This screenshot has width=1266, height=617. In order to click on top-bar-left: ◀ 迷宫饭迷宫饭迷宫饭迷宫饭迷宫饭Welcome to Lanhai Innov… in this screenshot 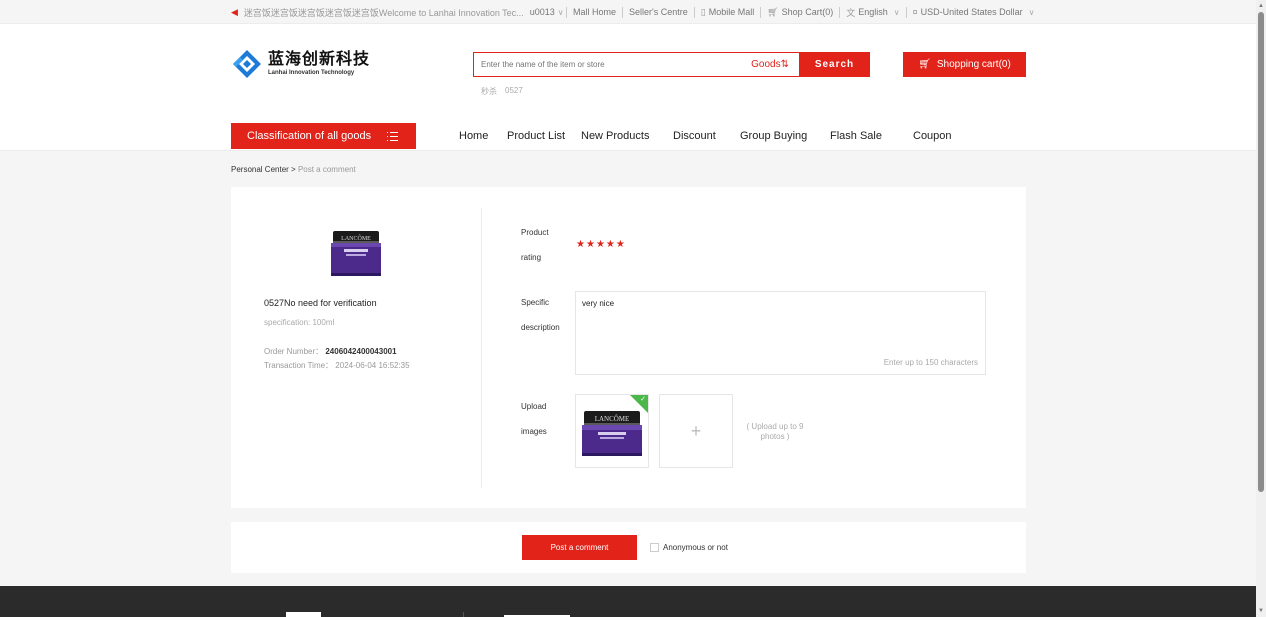, I will do `click(397, 12)`.